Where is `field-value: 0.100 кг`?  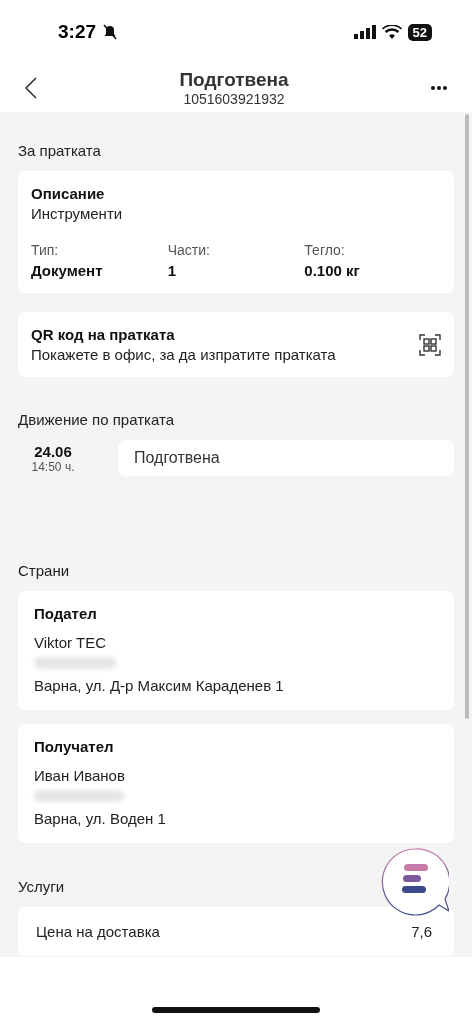
field-value: 0.100 кг is located at coordinates (332, 270).